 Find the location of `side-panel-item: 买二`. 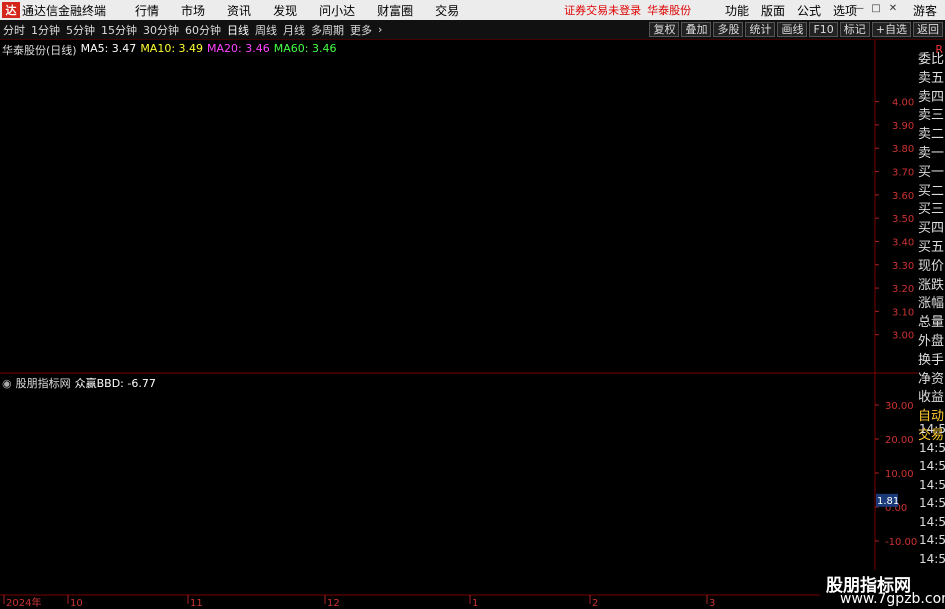

side-panel-item: 买二 is located at coordinates (931, 190).